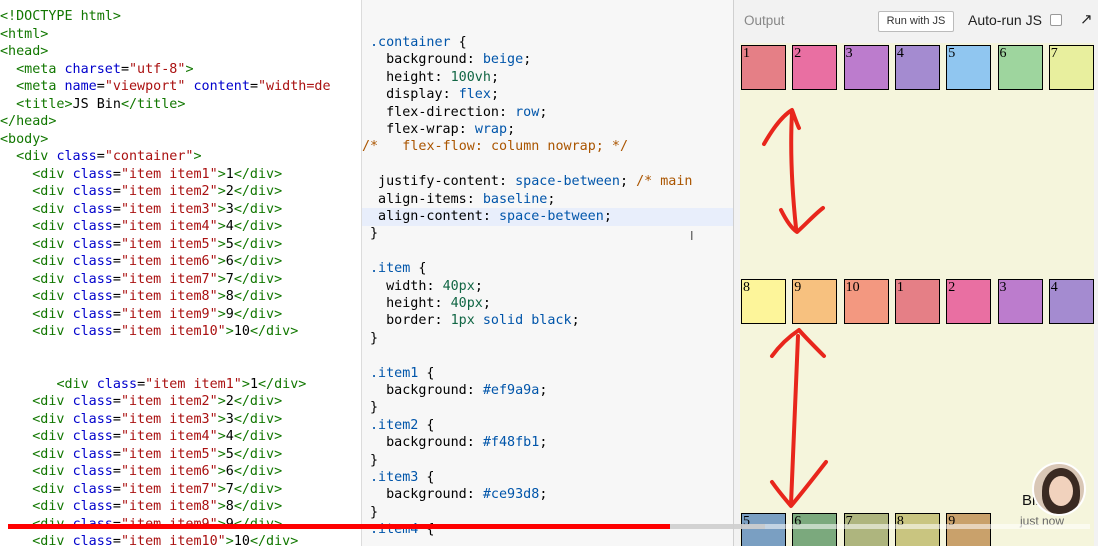  What do you see at coordinates (426, 287) in the screenshot?
I see `css-code-line: width: 40px;` at bounding box center [426, 287].